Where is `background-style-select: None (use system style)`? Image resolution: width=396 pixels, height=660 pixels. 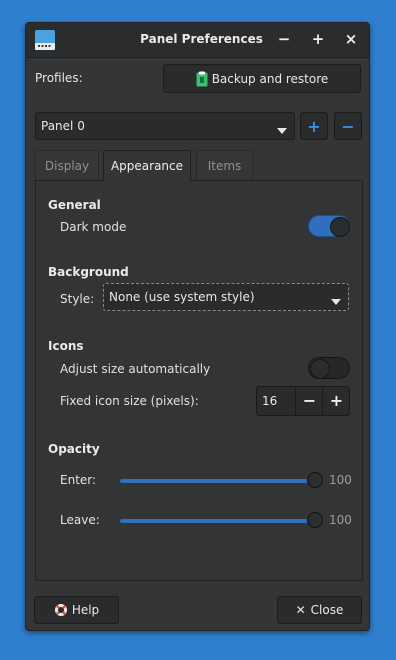 background-style-select: None (use system style) is located at coordinates (226, 297).